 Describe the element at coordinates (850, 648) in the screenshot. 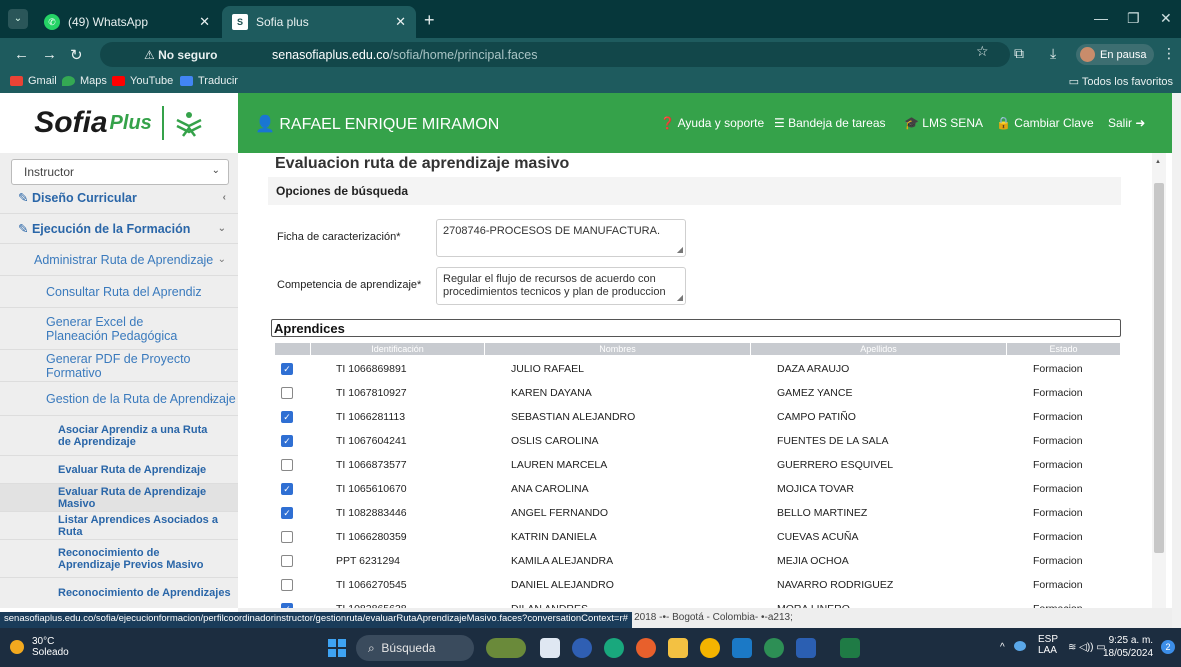

I see `excel-icon` at that location.